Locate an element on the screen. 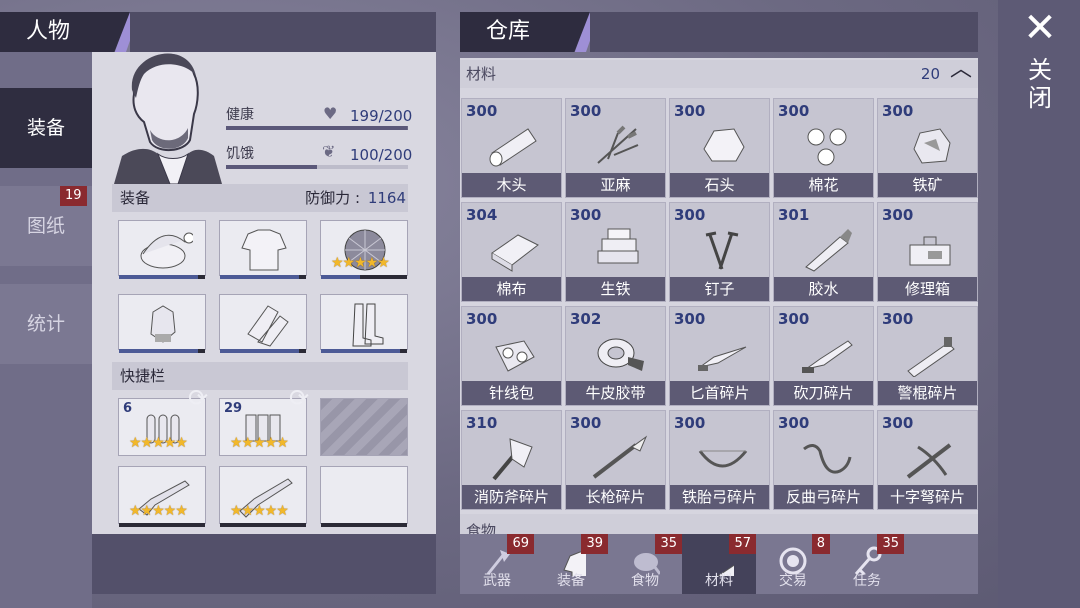  inventory-item: 301 胶水 is located at coordinates (823, 252).